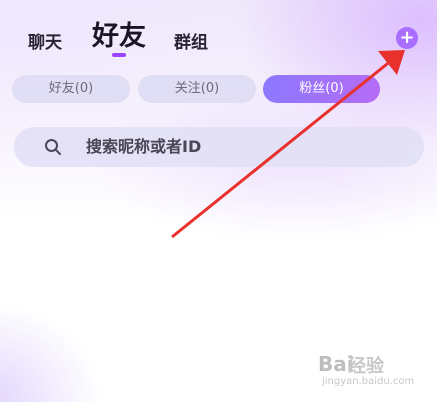 The image size is (437, 402). Describe the element at coordinates (368, 381) in the screenshot. I see `watermark-url: jingyan.baidu.com` at that location.